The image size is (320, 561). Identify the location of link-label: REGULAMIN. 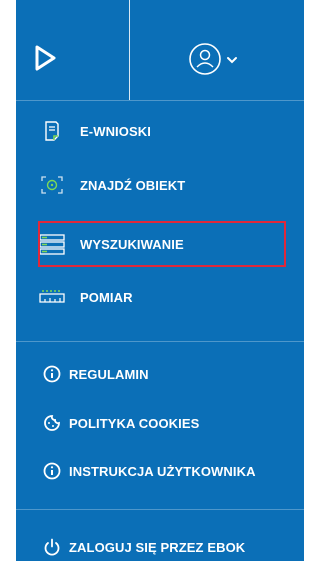
(109, 374).